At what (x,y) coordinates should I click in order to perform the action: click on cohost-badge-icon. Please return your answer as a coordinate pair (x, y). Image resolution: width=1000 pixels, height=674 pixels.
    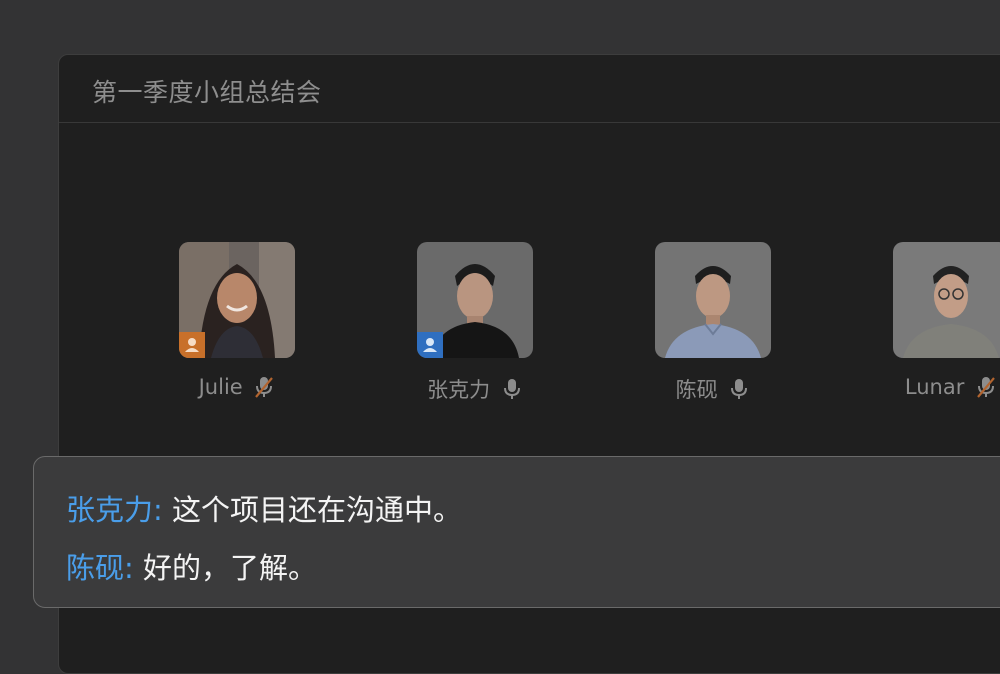
    Looking at the image, I should click on (430, 345).